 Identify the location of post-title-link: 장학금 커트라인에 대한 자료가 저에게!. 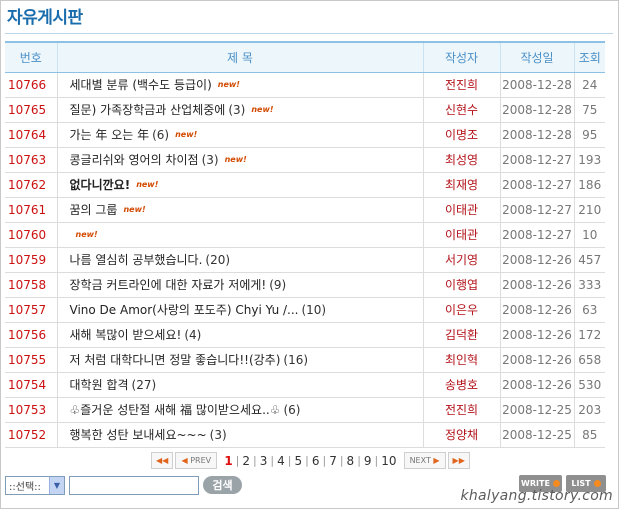
(168, 285).